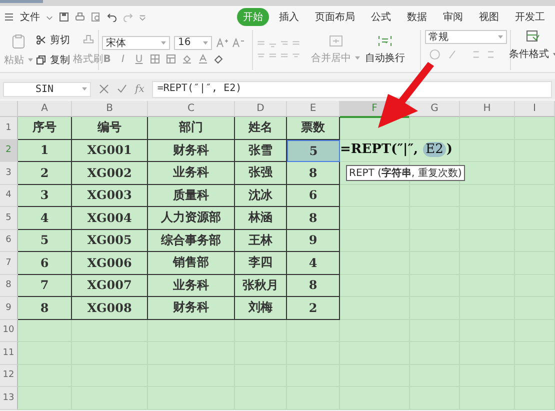 Image resolution: width=555 pixels, height=411 pixels. I want to click on table-cell: 9, so click(313, 241).